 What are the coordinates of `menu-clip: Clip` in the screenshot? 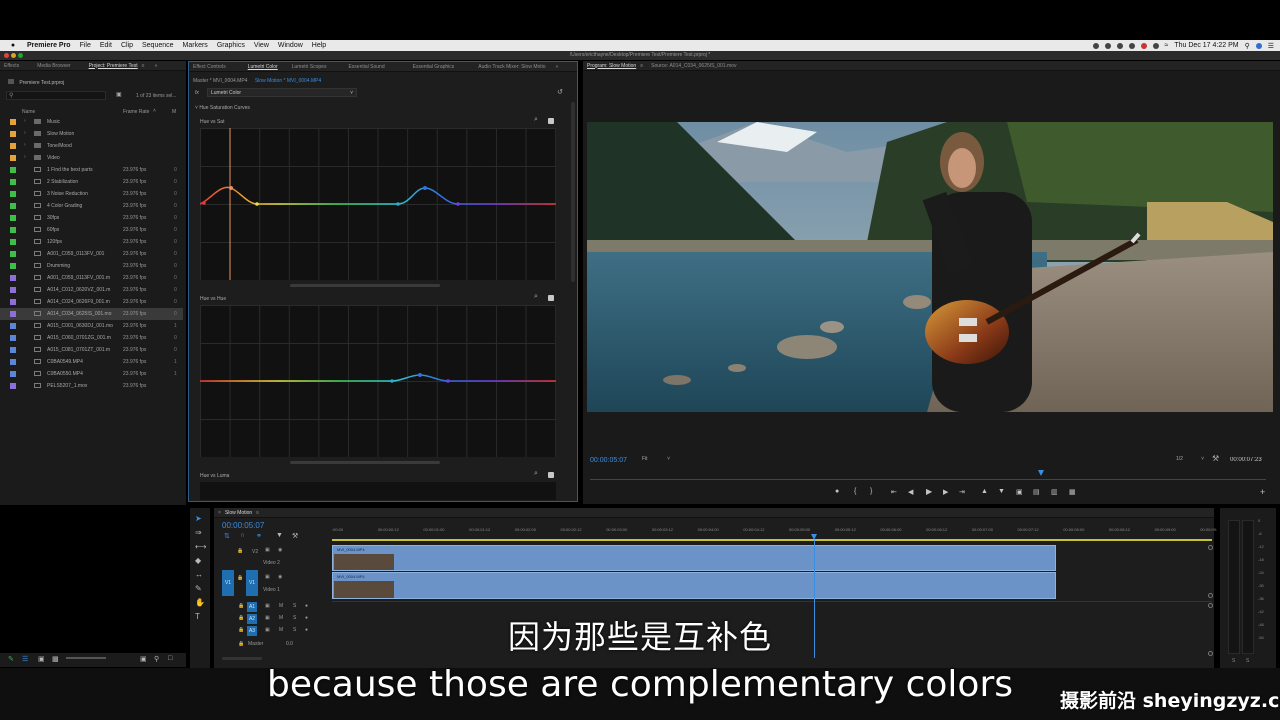 It's located at (127, 45).